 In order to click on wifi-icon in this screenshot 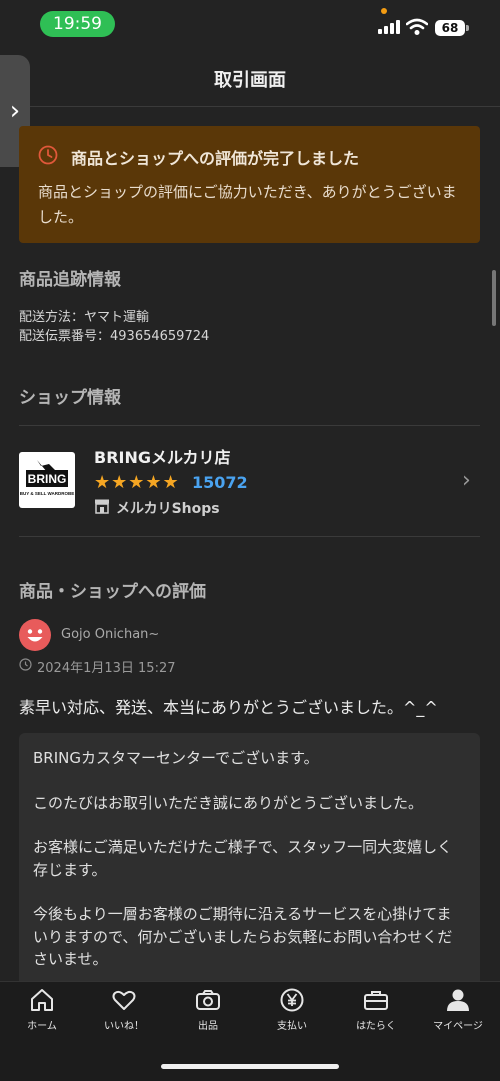, I will do `click(417, 26)`.